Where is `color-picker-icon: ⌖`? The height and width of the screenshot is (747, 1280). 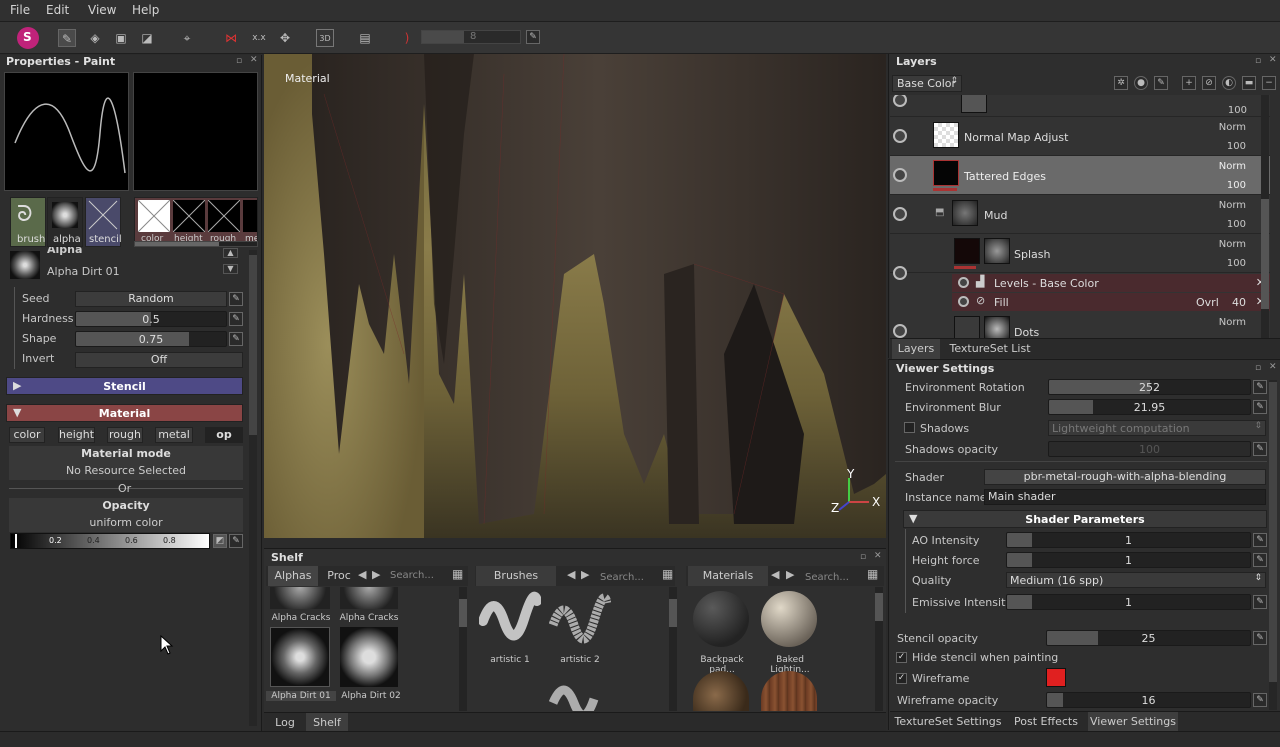 color-picker-icon: ⌖ is located at coordinates (187, 38).